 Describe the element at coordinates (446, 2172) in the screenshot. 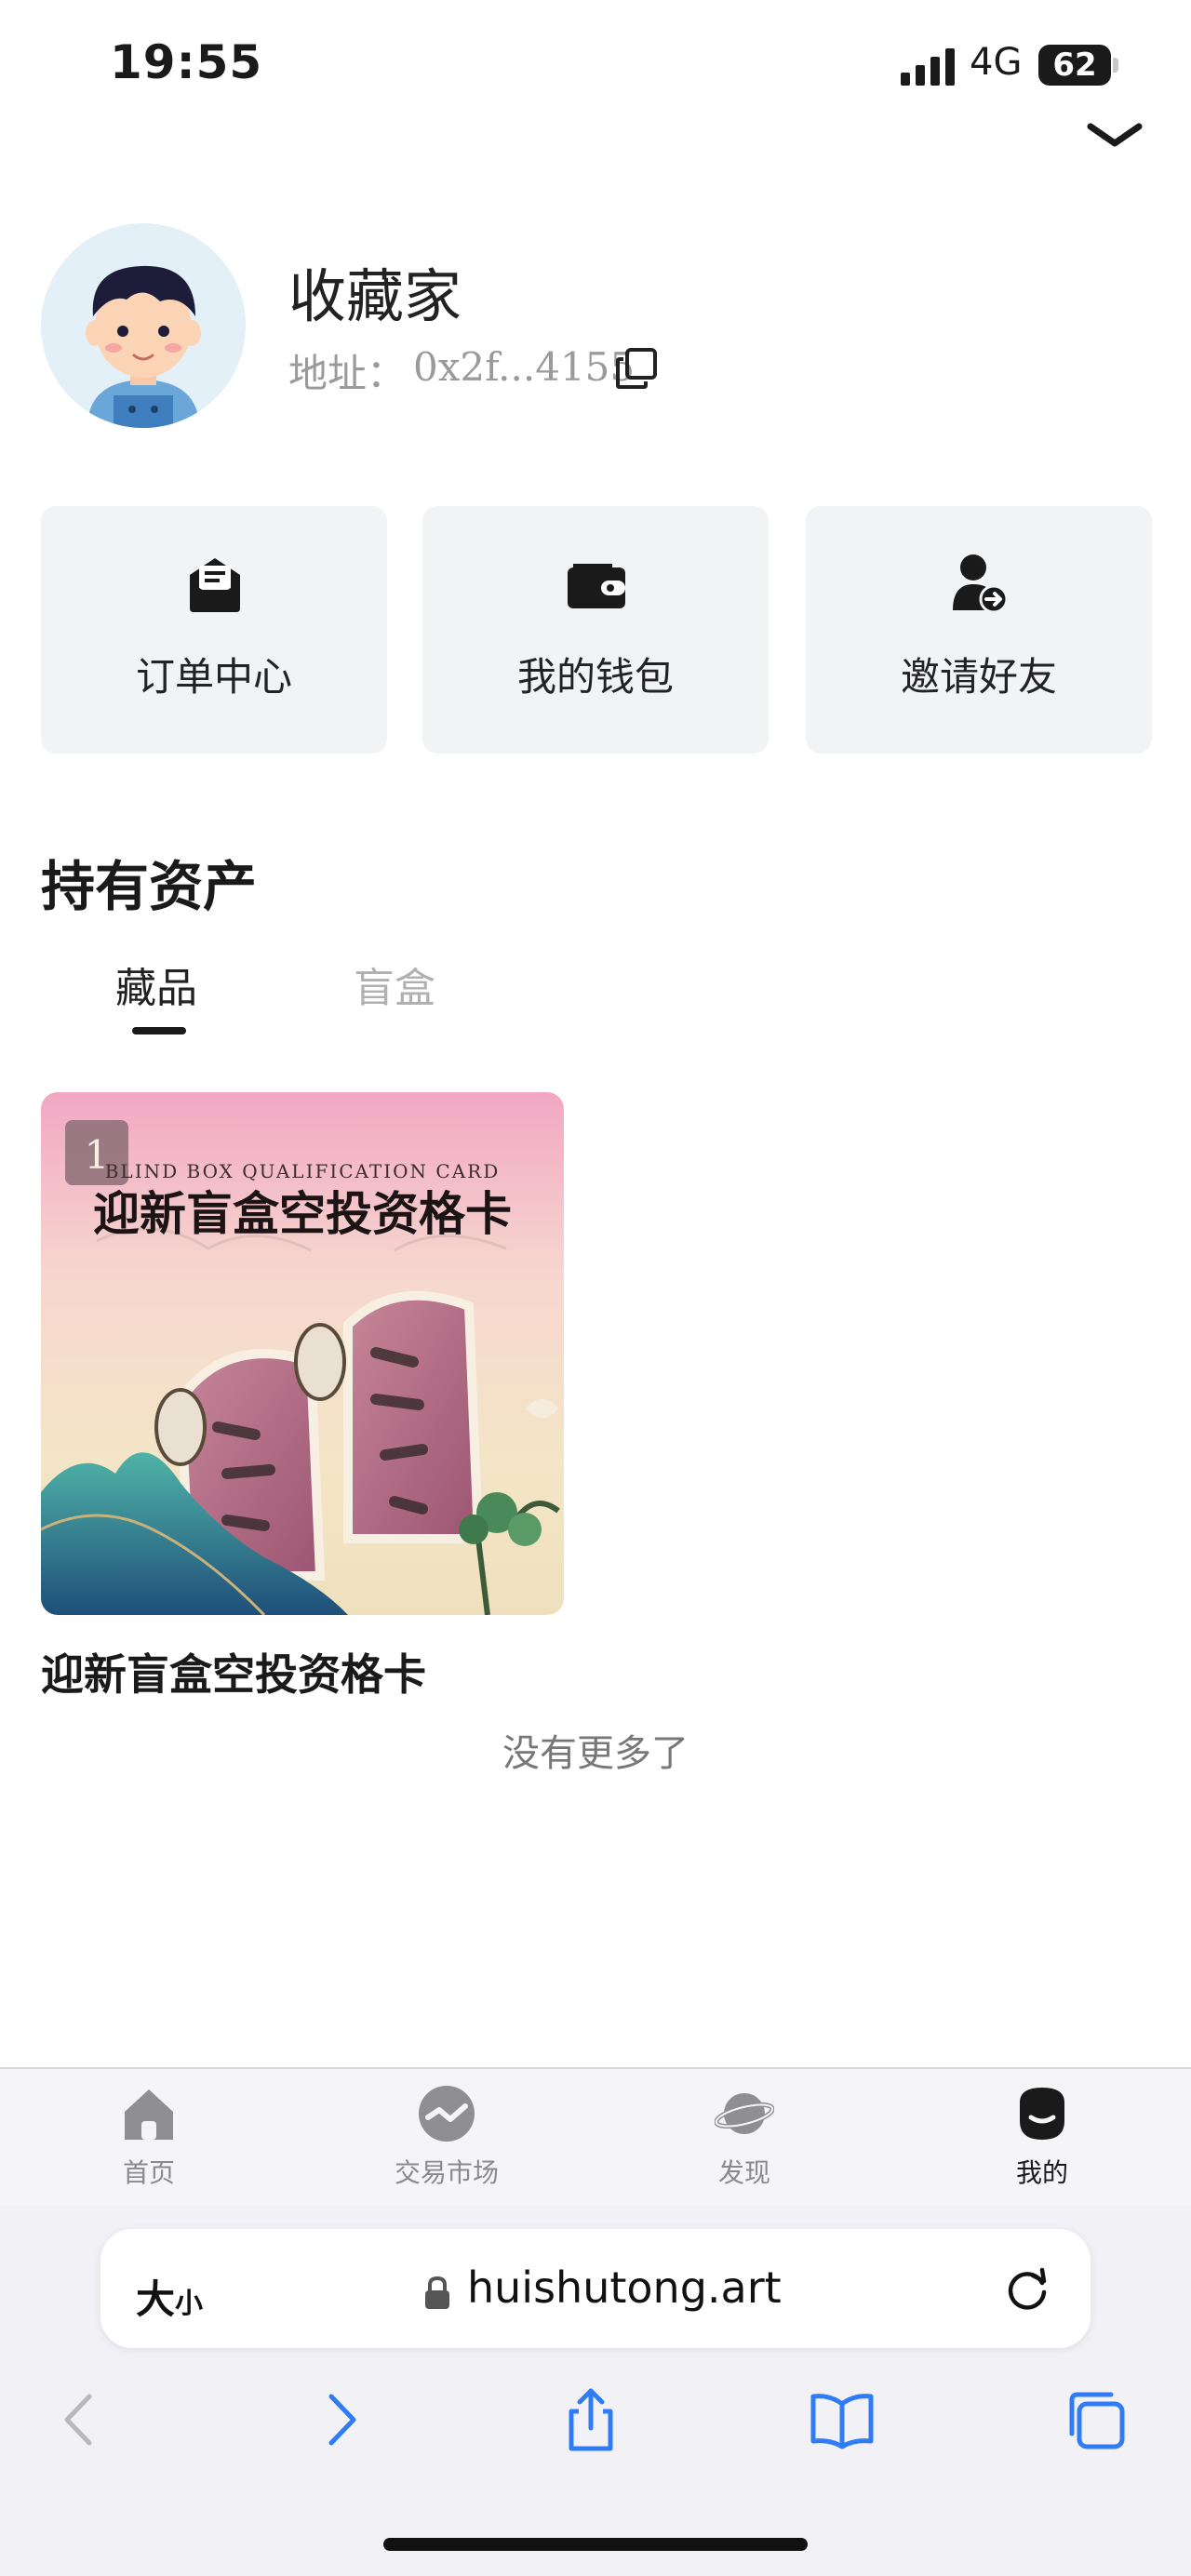

I see `tab-market-label: 交易市场` at that location.